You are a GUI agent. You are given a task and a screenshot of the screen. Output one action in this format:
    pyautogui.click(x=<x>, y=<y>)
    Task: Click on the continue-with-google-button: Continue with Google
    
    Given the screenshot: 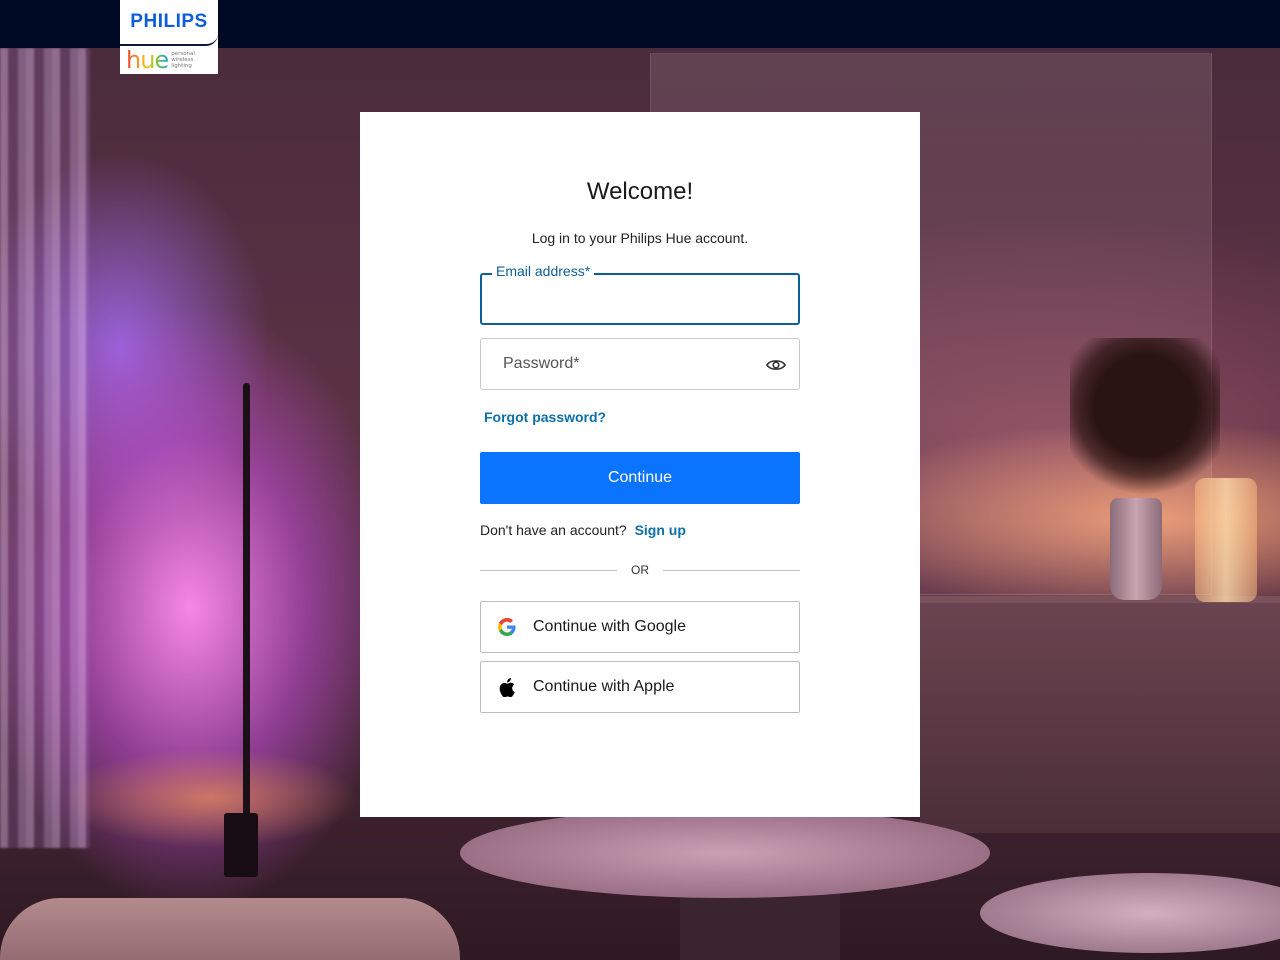 What is the action you would take?
    pyautogui.click(x=640, y=627)
    